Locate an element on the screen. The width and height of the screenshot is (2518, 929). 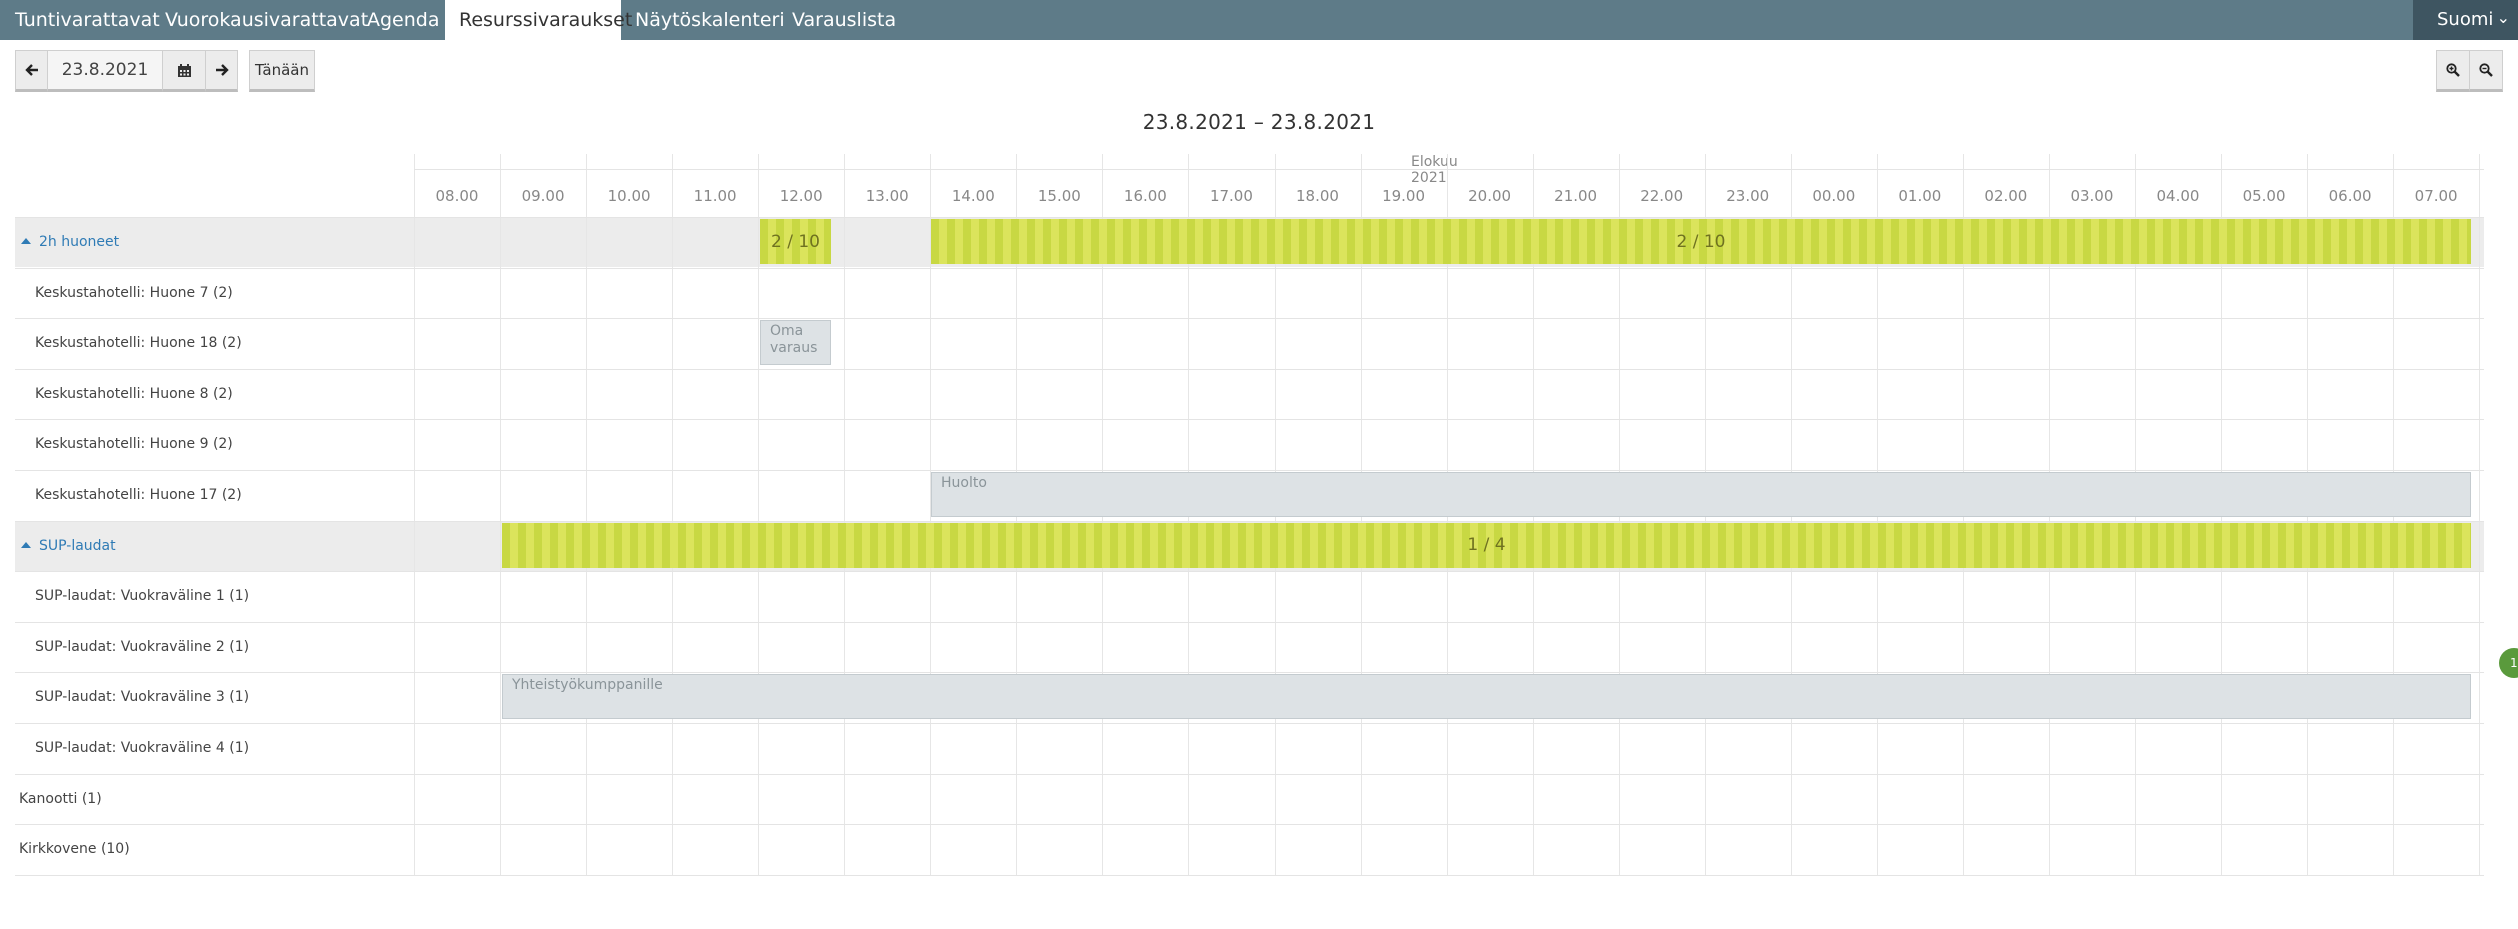
date-input: 23.8.2021 is located at coordinates (105, 71).